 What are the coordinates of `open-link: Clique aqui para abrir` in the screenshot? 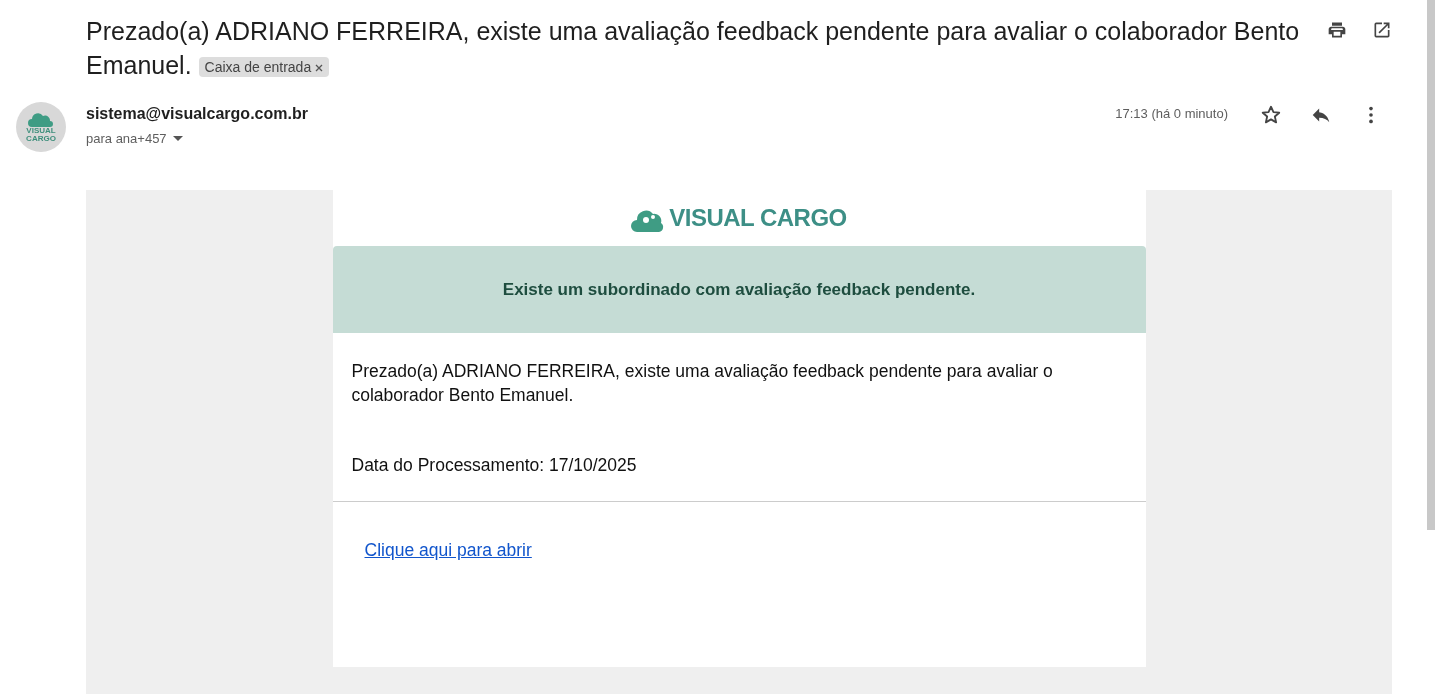 It's located at (448, 550).